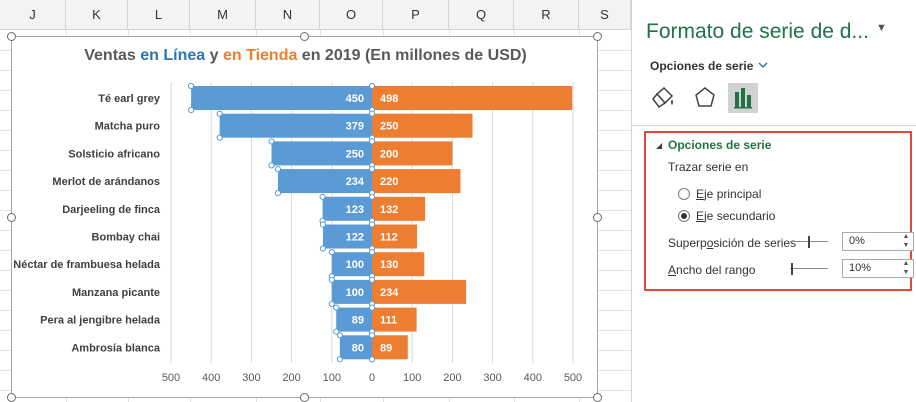 Image resolution: width=916 pixels, height=402 pixels. Describe the element at coordinates (389, 210) in the screenshot. I see `data-label-store: 132` at that location.